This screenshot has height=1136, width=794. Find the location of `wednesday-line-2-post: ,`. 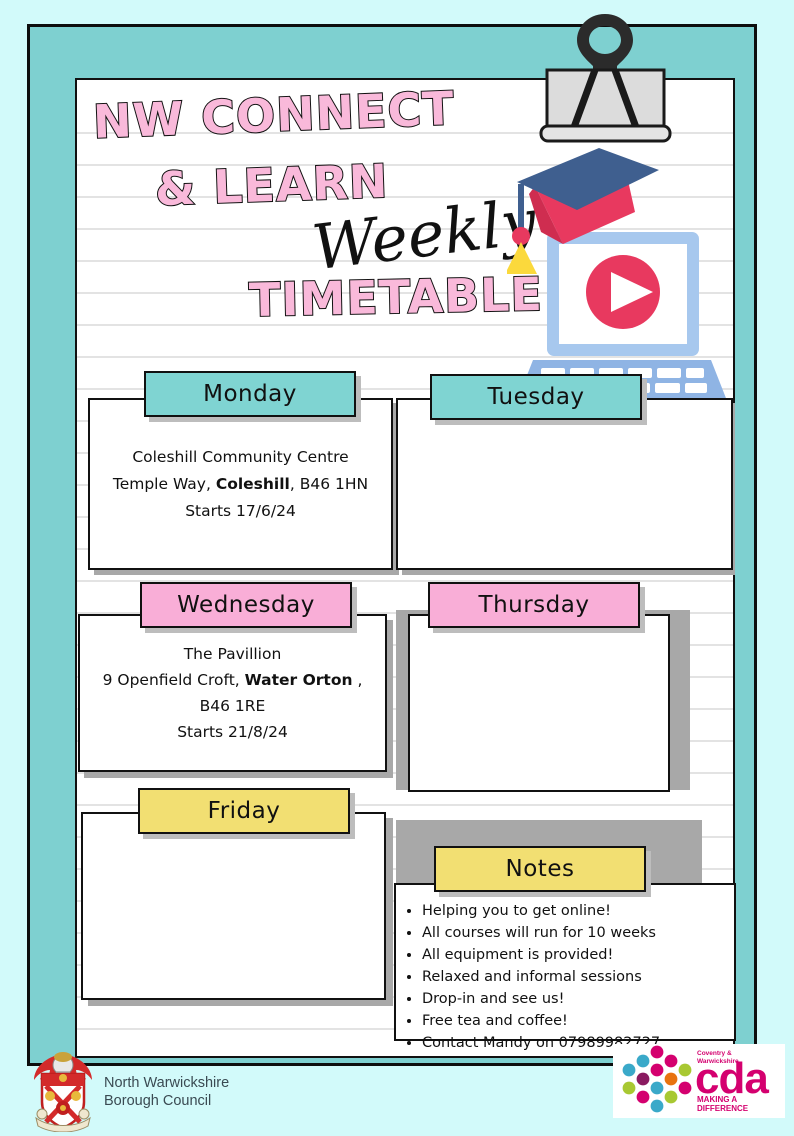

wednesday-line-2-post: , is located at coordinates (357, 680).